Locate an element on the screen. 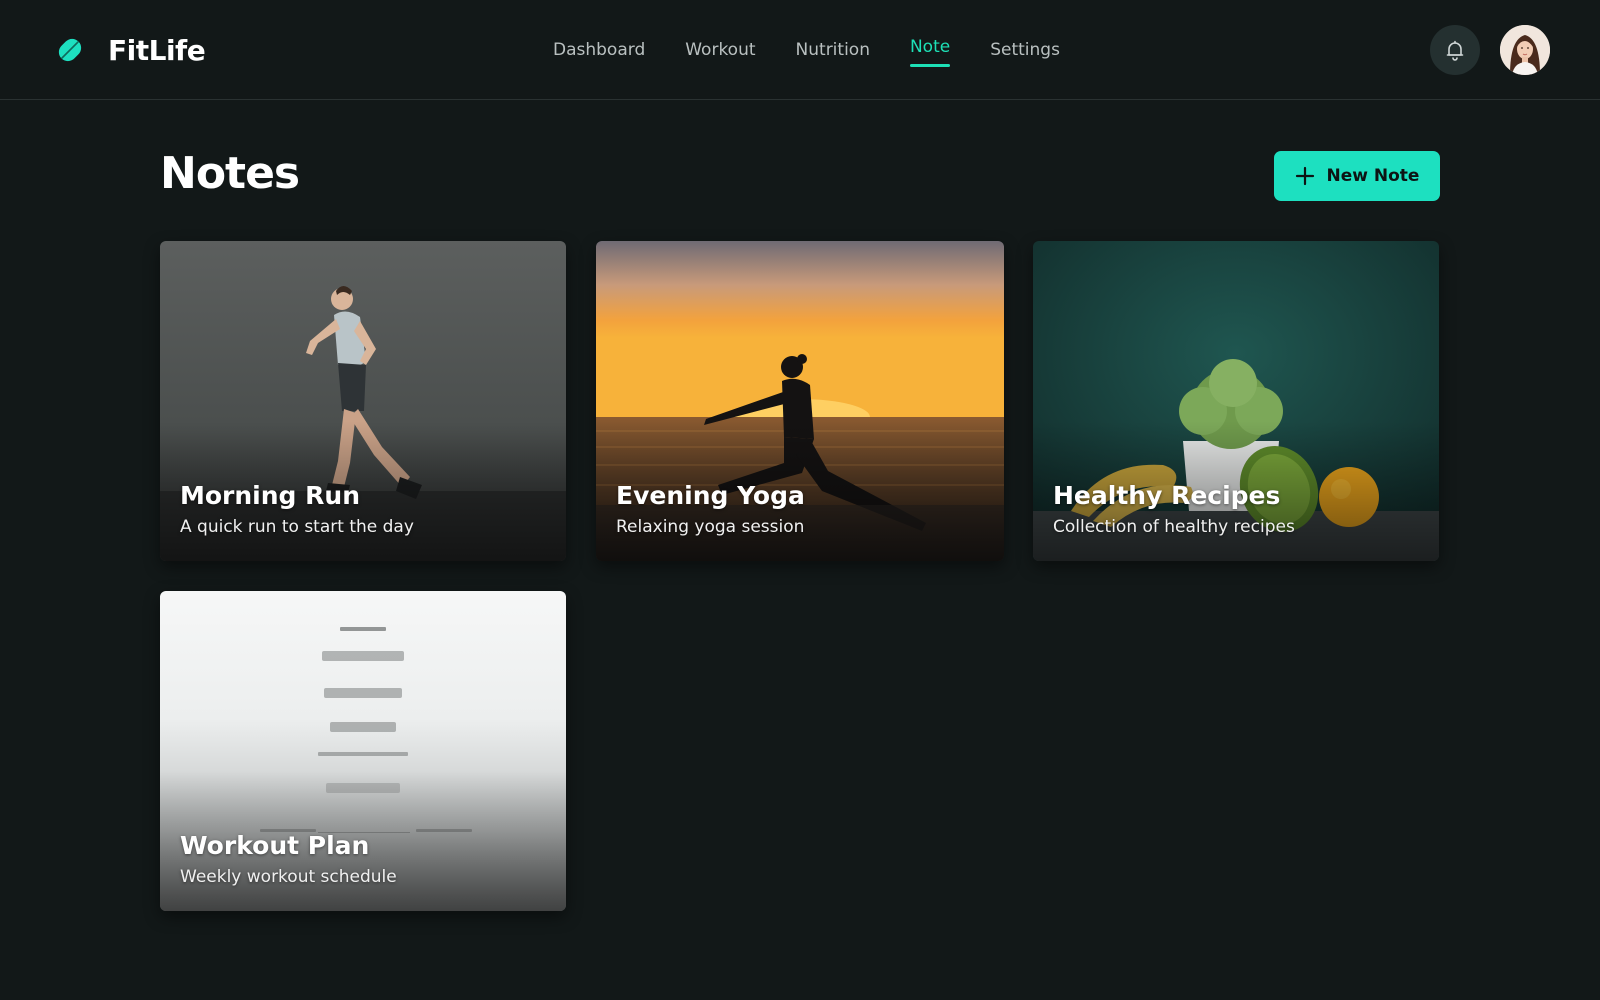 The width and height of the screenshot is (1600, 1000). note-card-morning-run: Morning Run A quick run to start the day is located at coordinates (363, 401).